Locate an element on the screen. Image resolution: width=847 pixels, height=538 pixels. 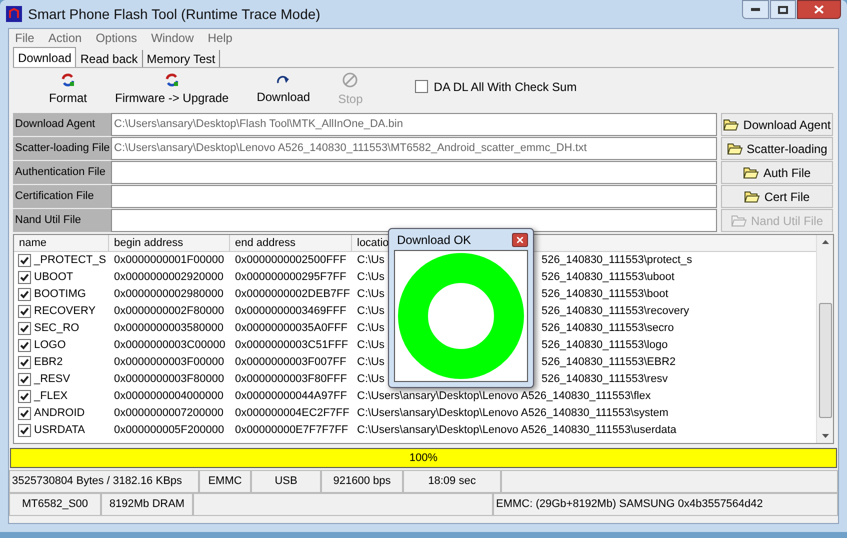
scrollbar is located at coordinates (824, 339).